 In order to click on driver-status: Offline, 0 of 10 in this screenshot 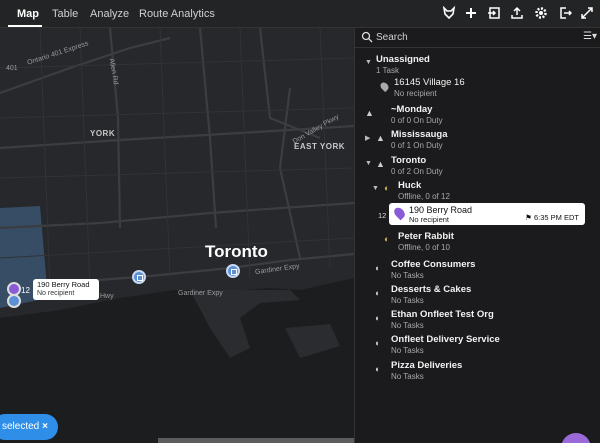, I will do `click(424, 247)`.